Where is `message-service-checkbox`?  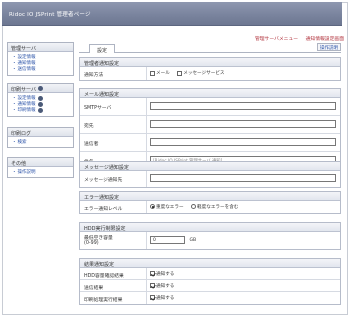 message-service-checkbox is located at coordinates (180, 73).